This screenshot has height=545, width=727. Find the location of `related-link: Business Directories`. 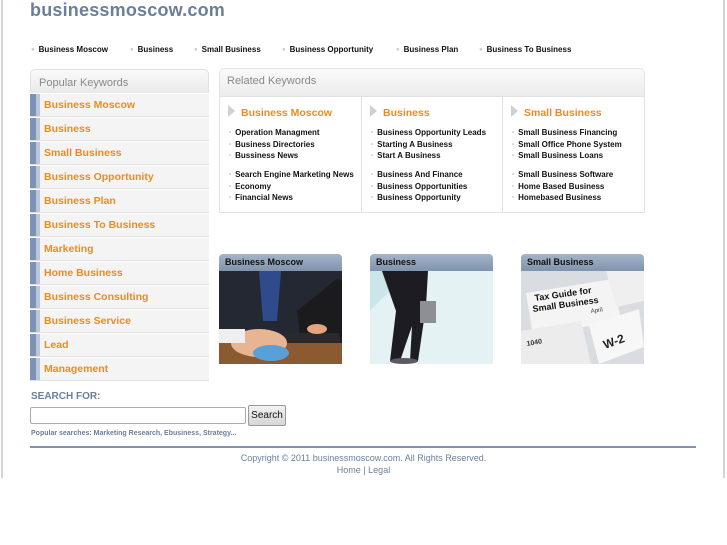

related-link: Business Directories is located at coordinates (274, 145).